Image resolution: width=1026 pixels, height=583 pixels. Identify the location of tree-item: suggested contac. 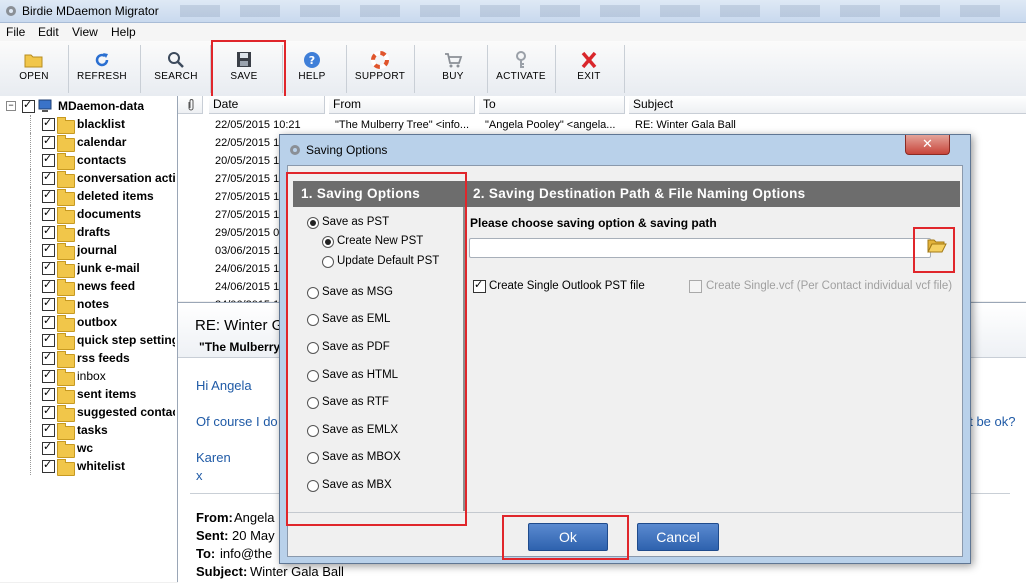
(88, 412).